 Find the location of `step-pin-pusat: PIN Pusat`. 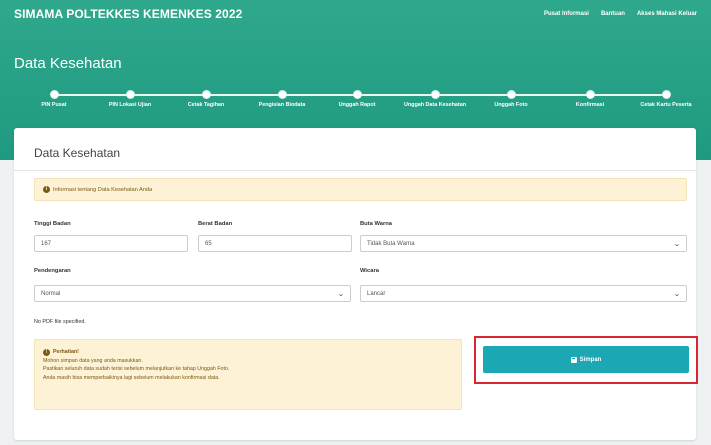

step-pin-pusat: PIN Pusat is located at coordinates (54, 98).